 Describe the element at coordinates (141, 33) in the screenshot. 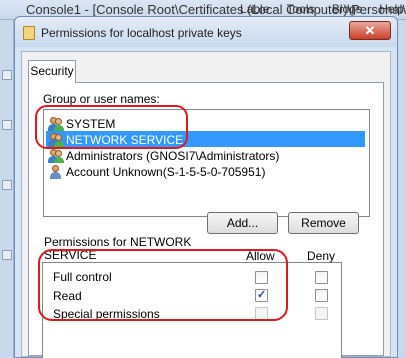

I see `dialog-title: Permissions for localhost private keys` at that location.